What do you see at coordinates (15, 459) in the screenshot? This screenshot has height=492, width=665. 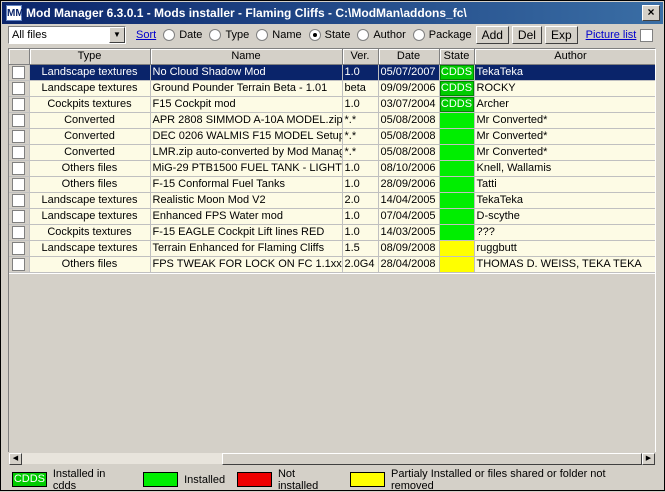 I see `scroll-left-icon: ◀` at bounding box center [15, 459].